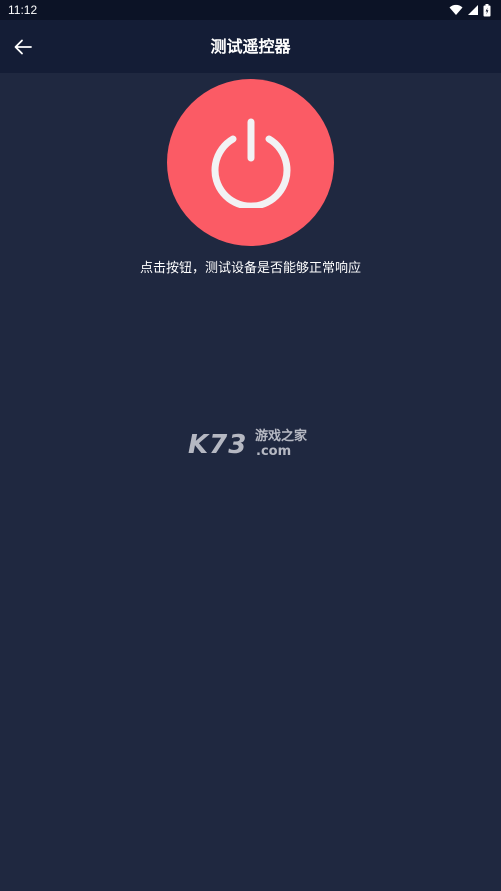  Describe the element at coordinates (473, 10) in the screenshot. I see `signal-icon` at that location.